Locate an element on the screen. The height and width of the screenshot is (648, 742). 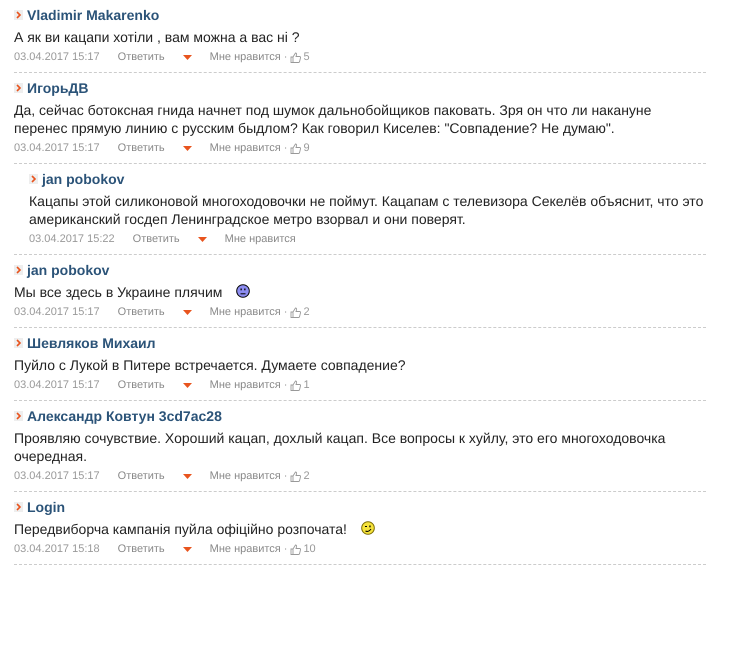
like-count: 5 is located at coordinates (306, 57).